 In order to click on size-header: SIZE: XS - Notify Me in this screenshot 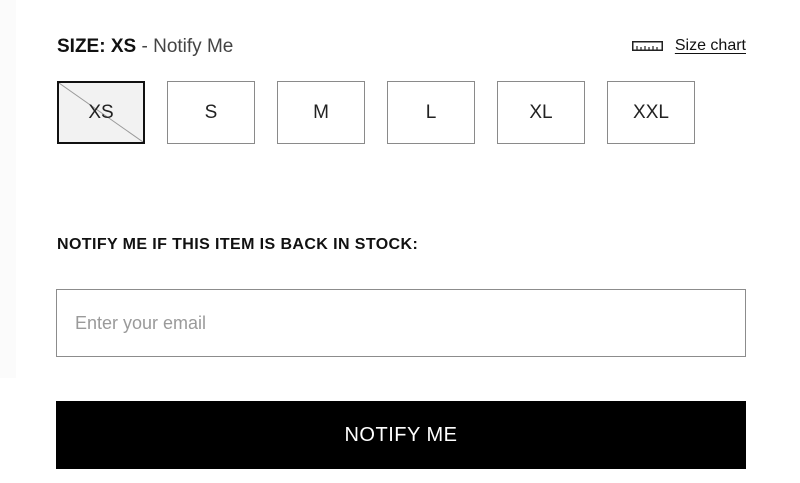, I will do `click(145, 47)`.